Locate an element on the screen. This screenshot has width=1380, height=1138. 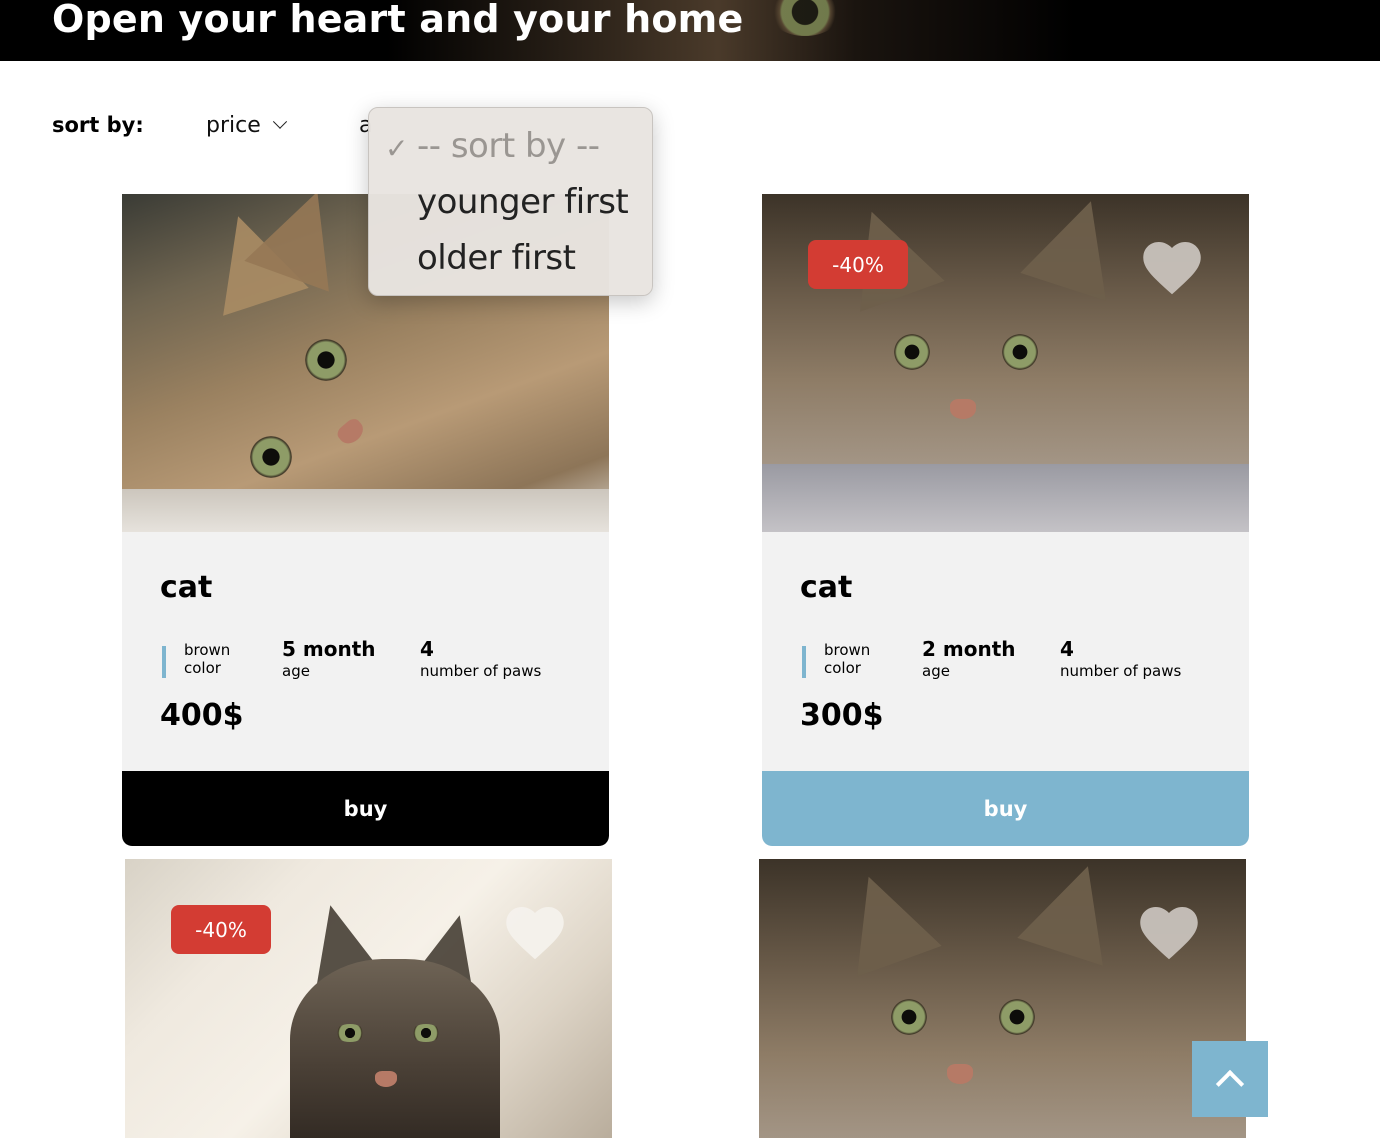
dropdown-option-younger-first: younger first is located at coordinates (523, 202).